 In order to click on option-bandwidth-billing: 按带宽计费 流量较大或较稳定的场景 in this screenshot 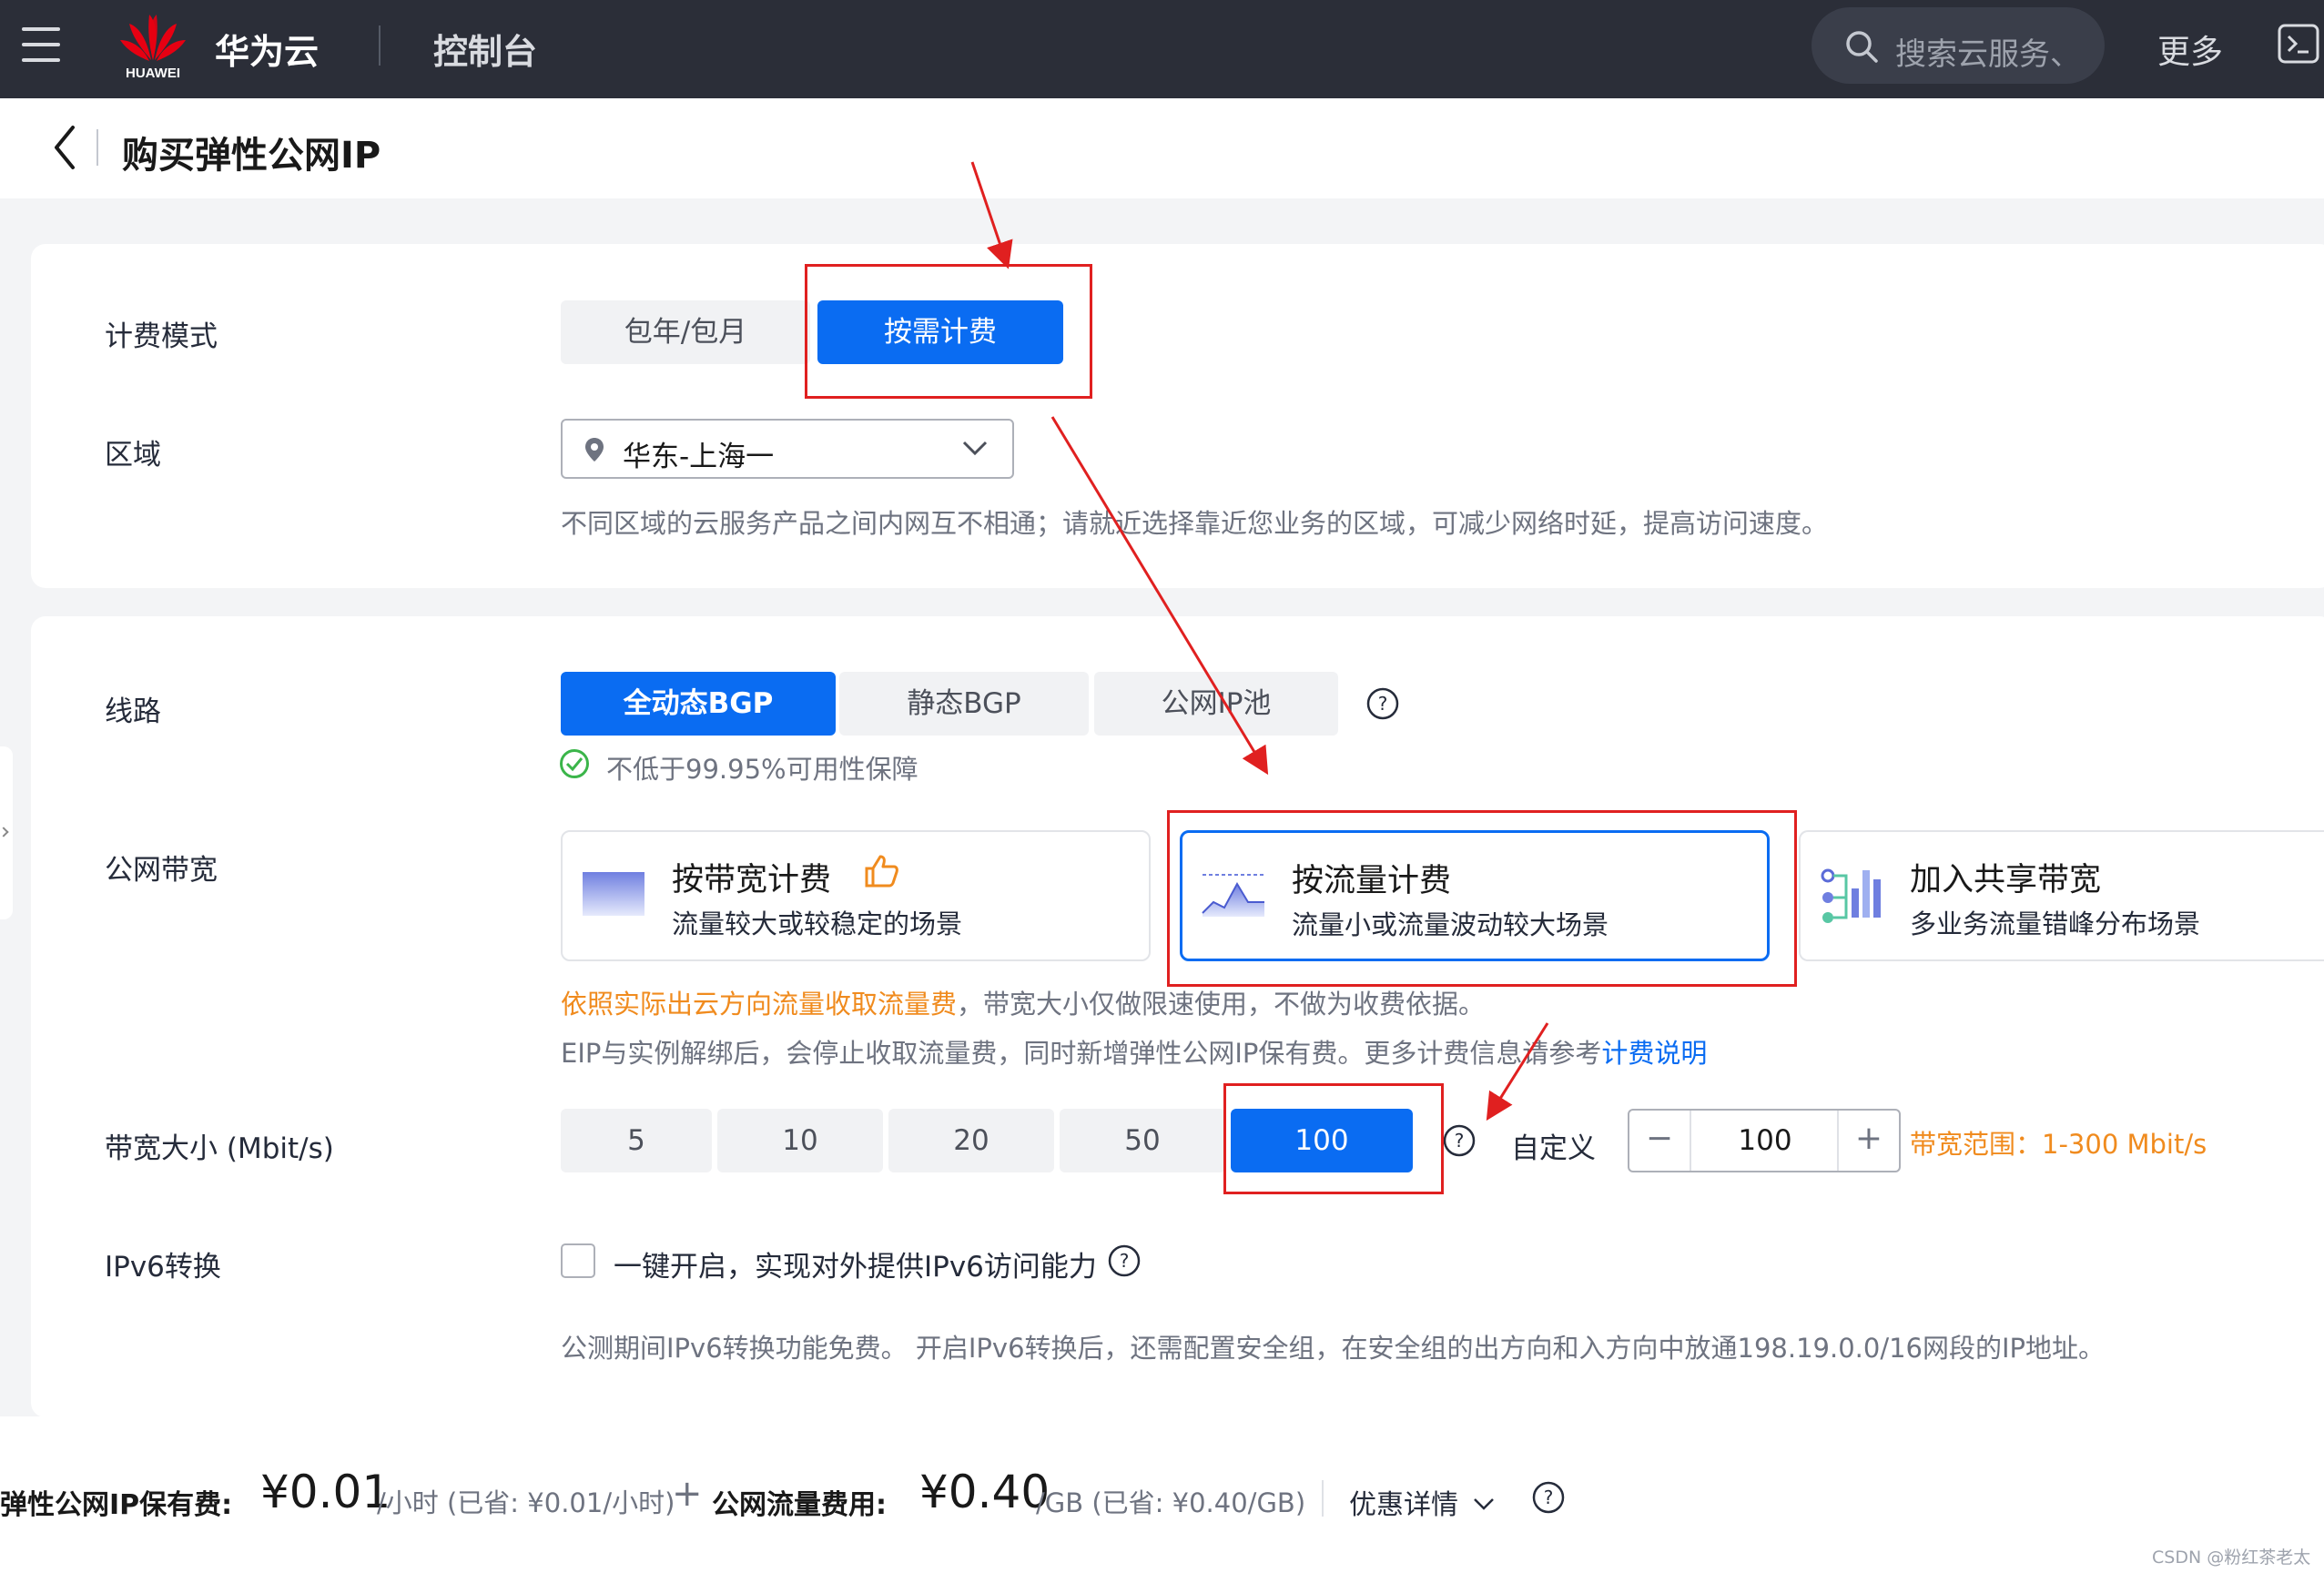, I will do `click(856, 896)`.